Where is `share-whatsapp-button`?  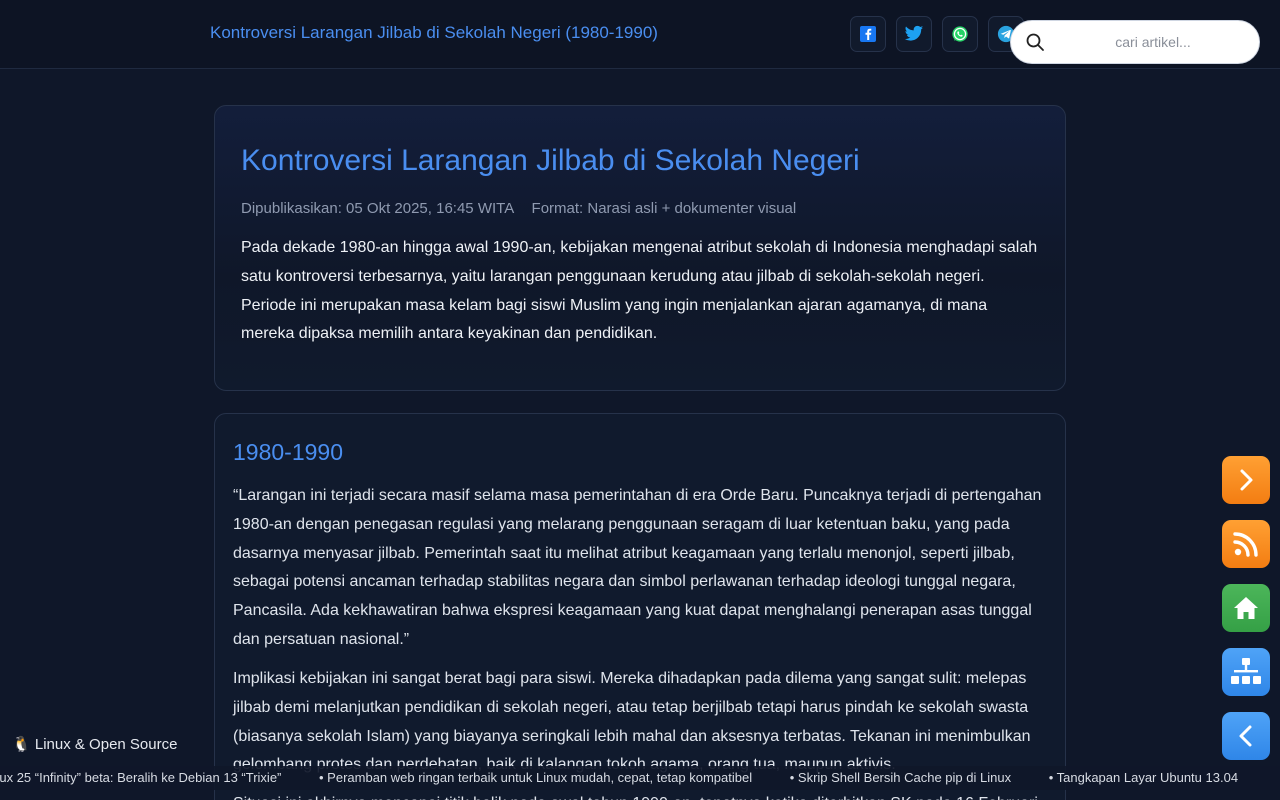 share-whatsapp-button is located at coordinates (960, 34).